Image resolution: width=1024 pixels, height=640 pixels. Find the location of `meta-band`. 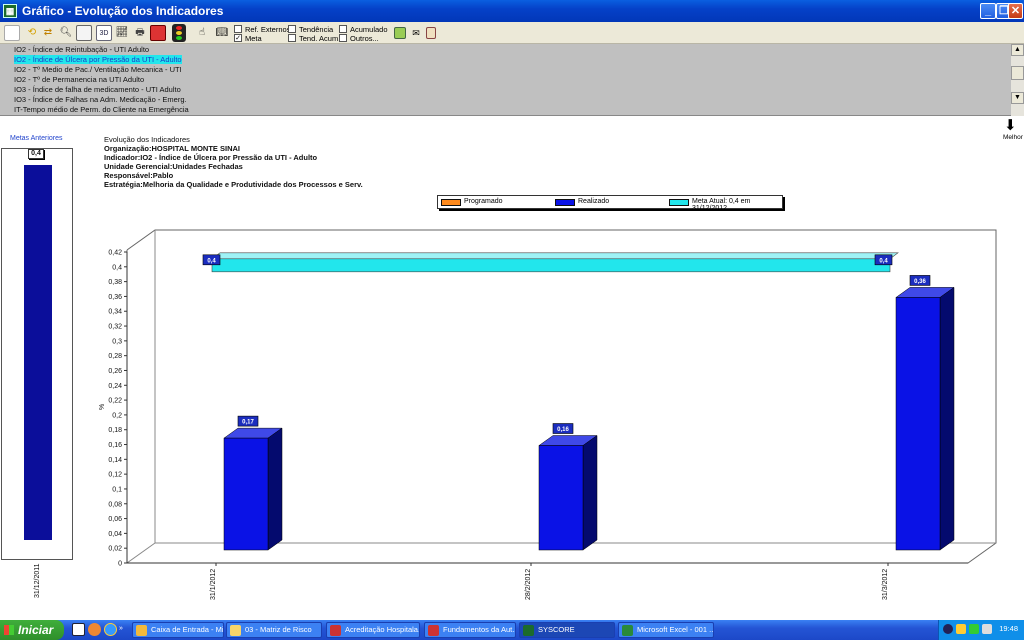

meta-band is located at coordinates (551, 265).